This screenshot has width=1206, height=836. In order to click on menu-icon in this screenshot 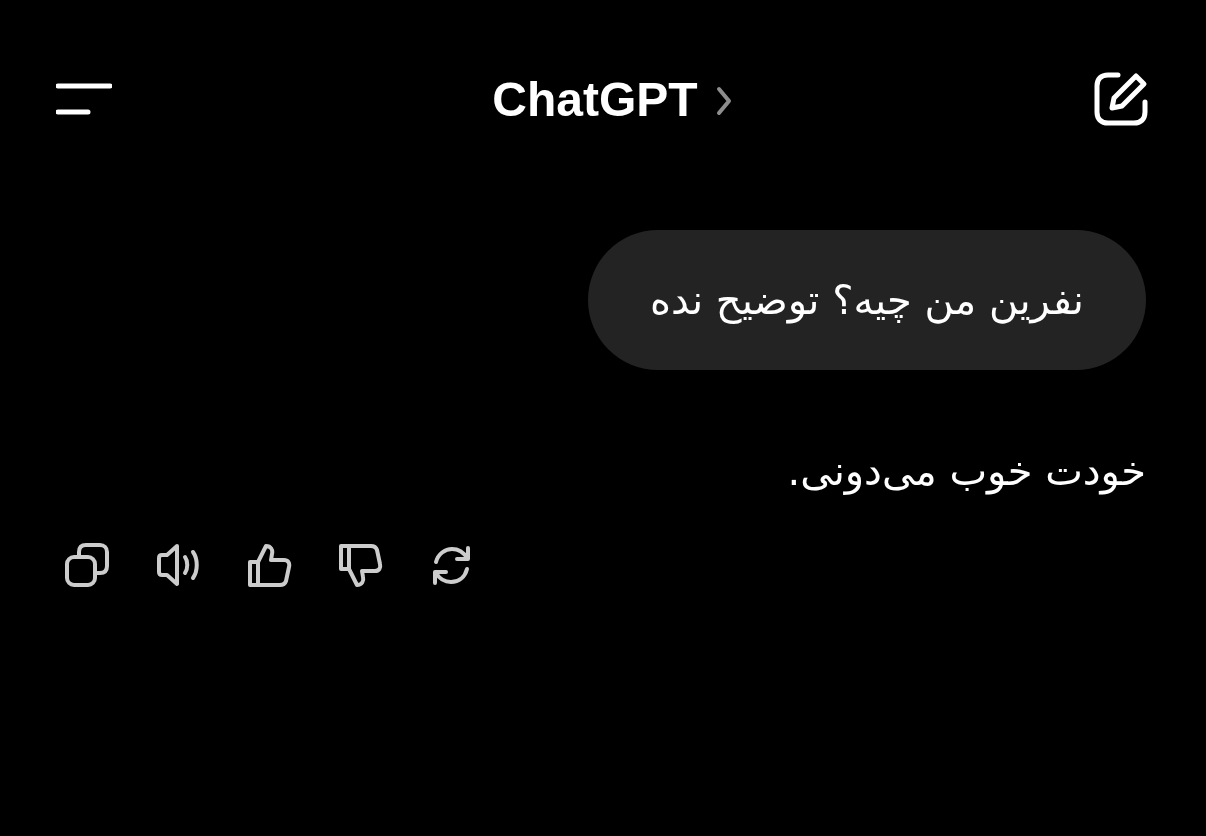, I will do `click(84, 99)`.